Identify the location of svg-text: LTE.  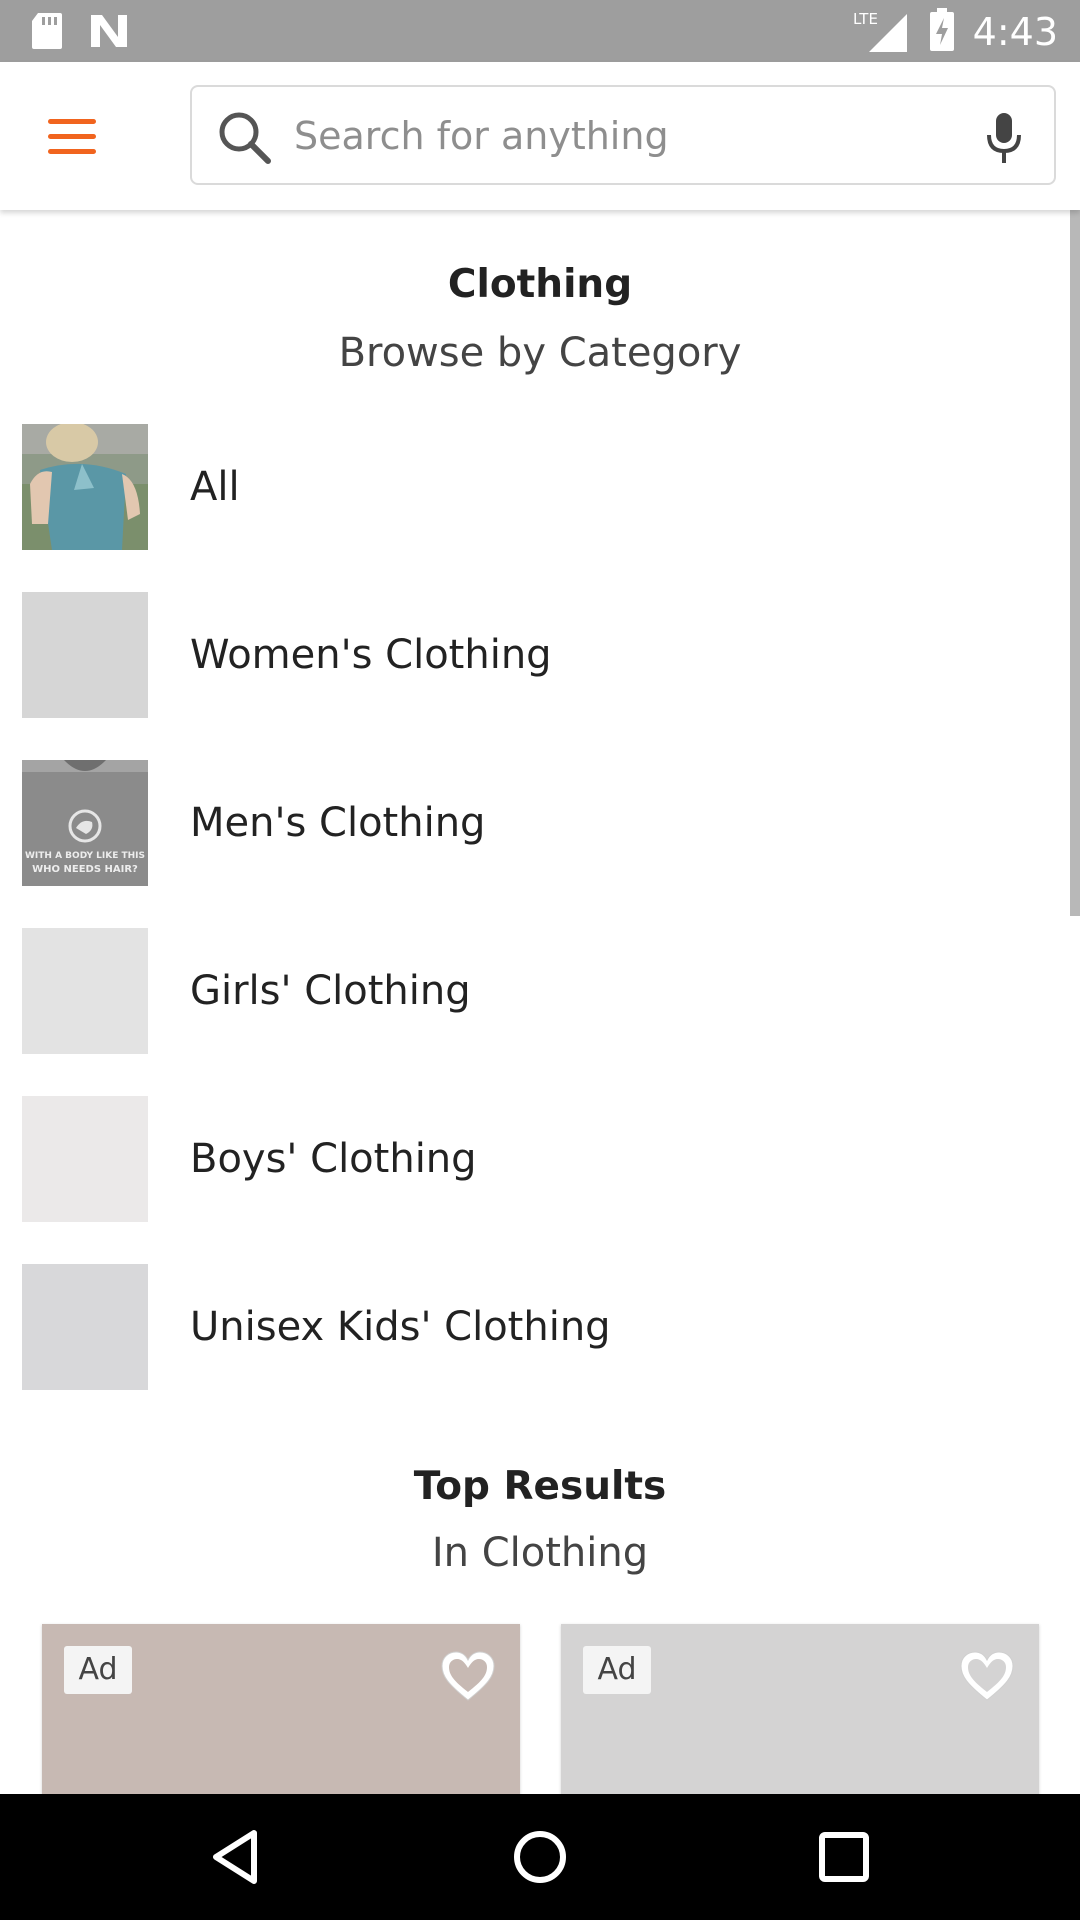
(865, 19).